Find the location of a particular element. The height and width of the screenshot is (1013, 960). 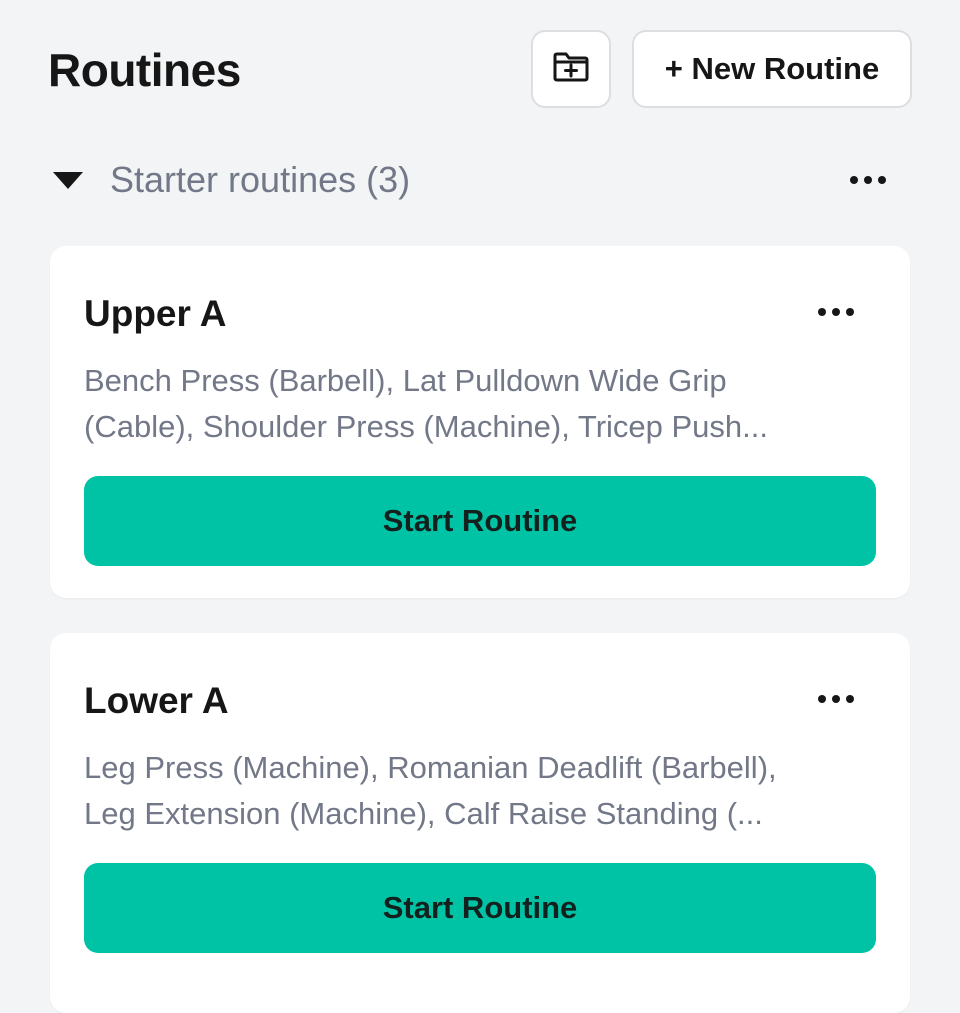

page-title: Routines is located at coordinates (144, 70).